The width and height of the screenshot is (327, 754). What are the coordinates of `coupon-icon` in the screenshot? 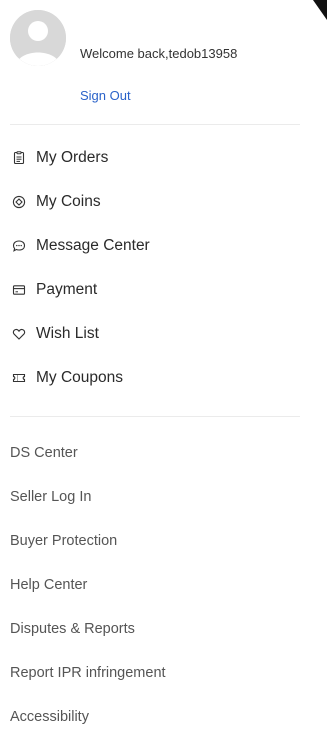 It's located at (19, 378).